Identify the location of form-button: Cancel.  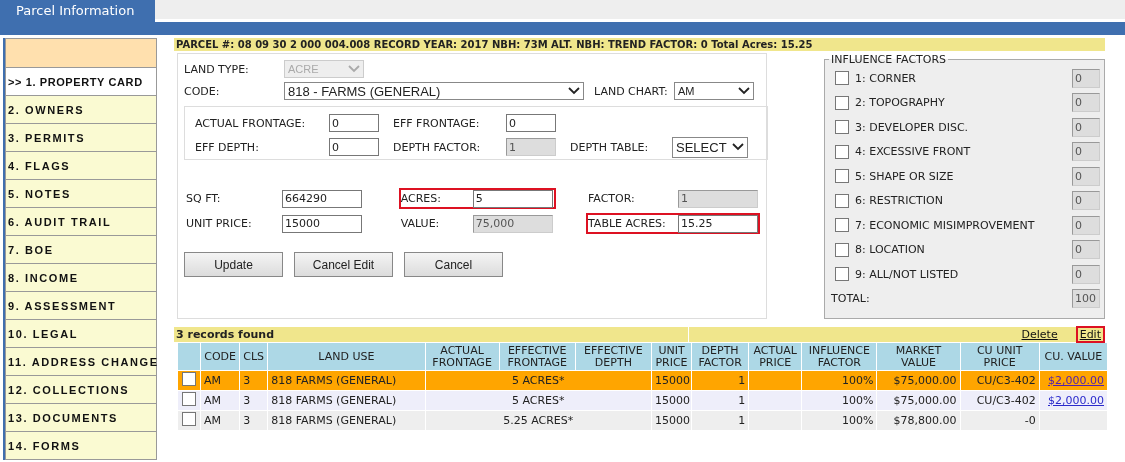
(453, 264).